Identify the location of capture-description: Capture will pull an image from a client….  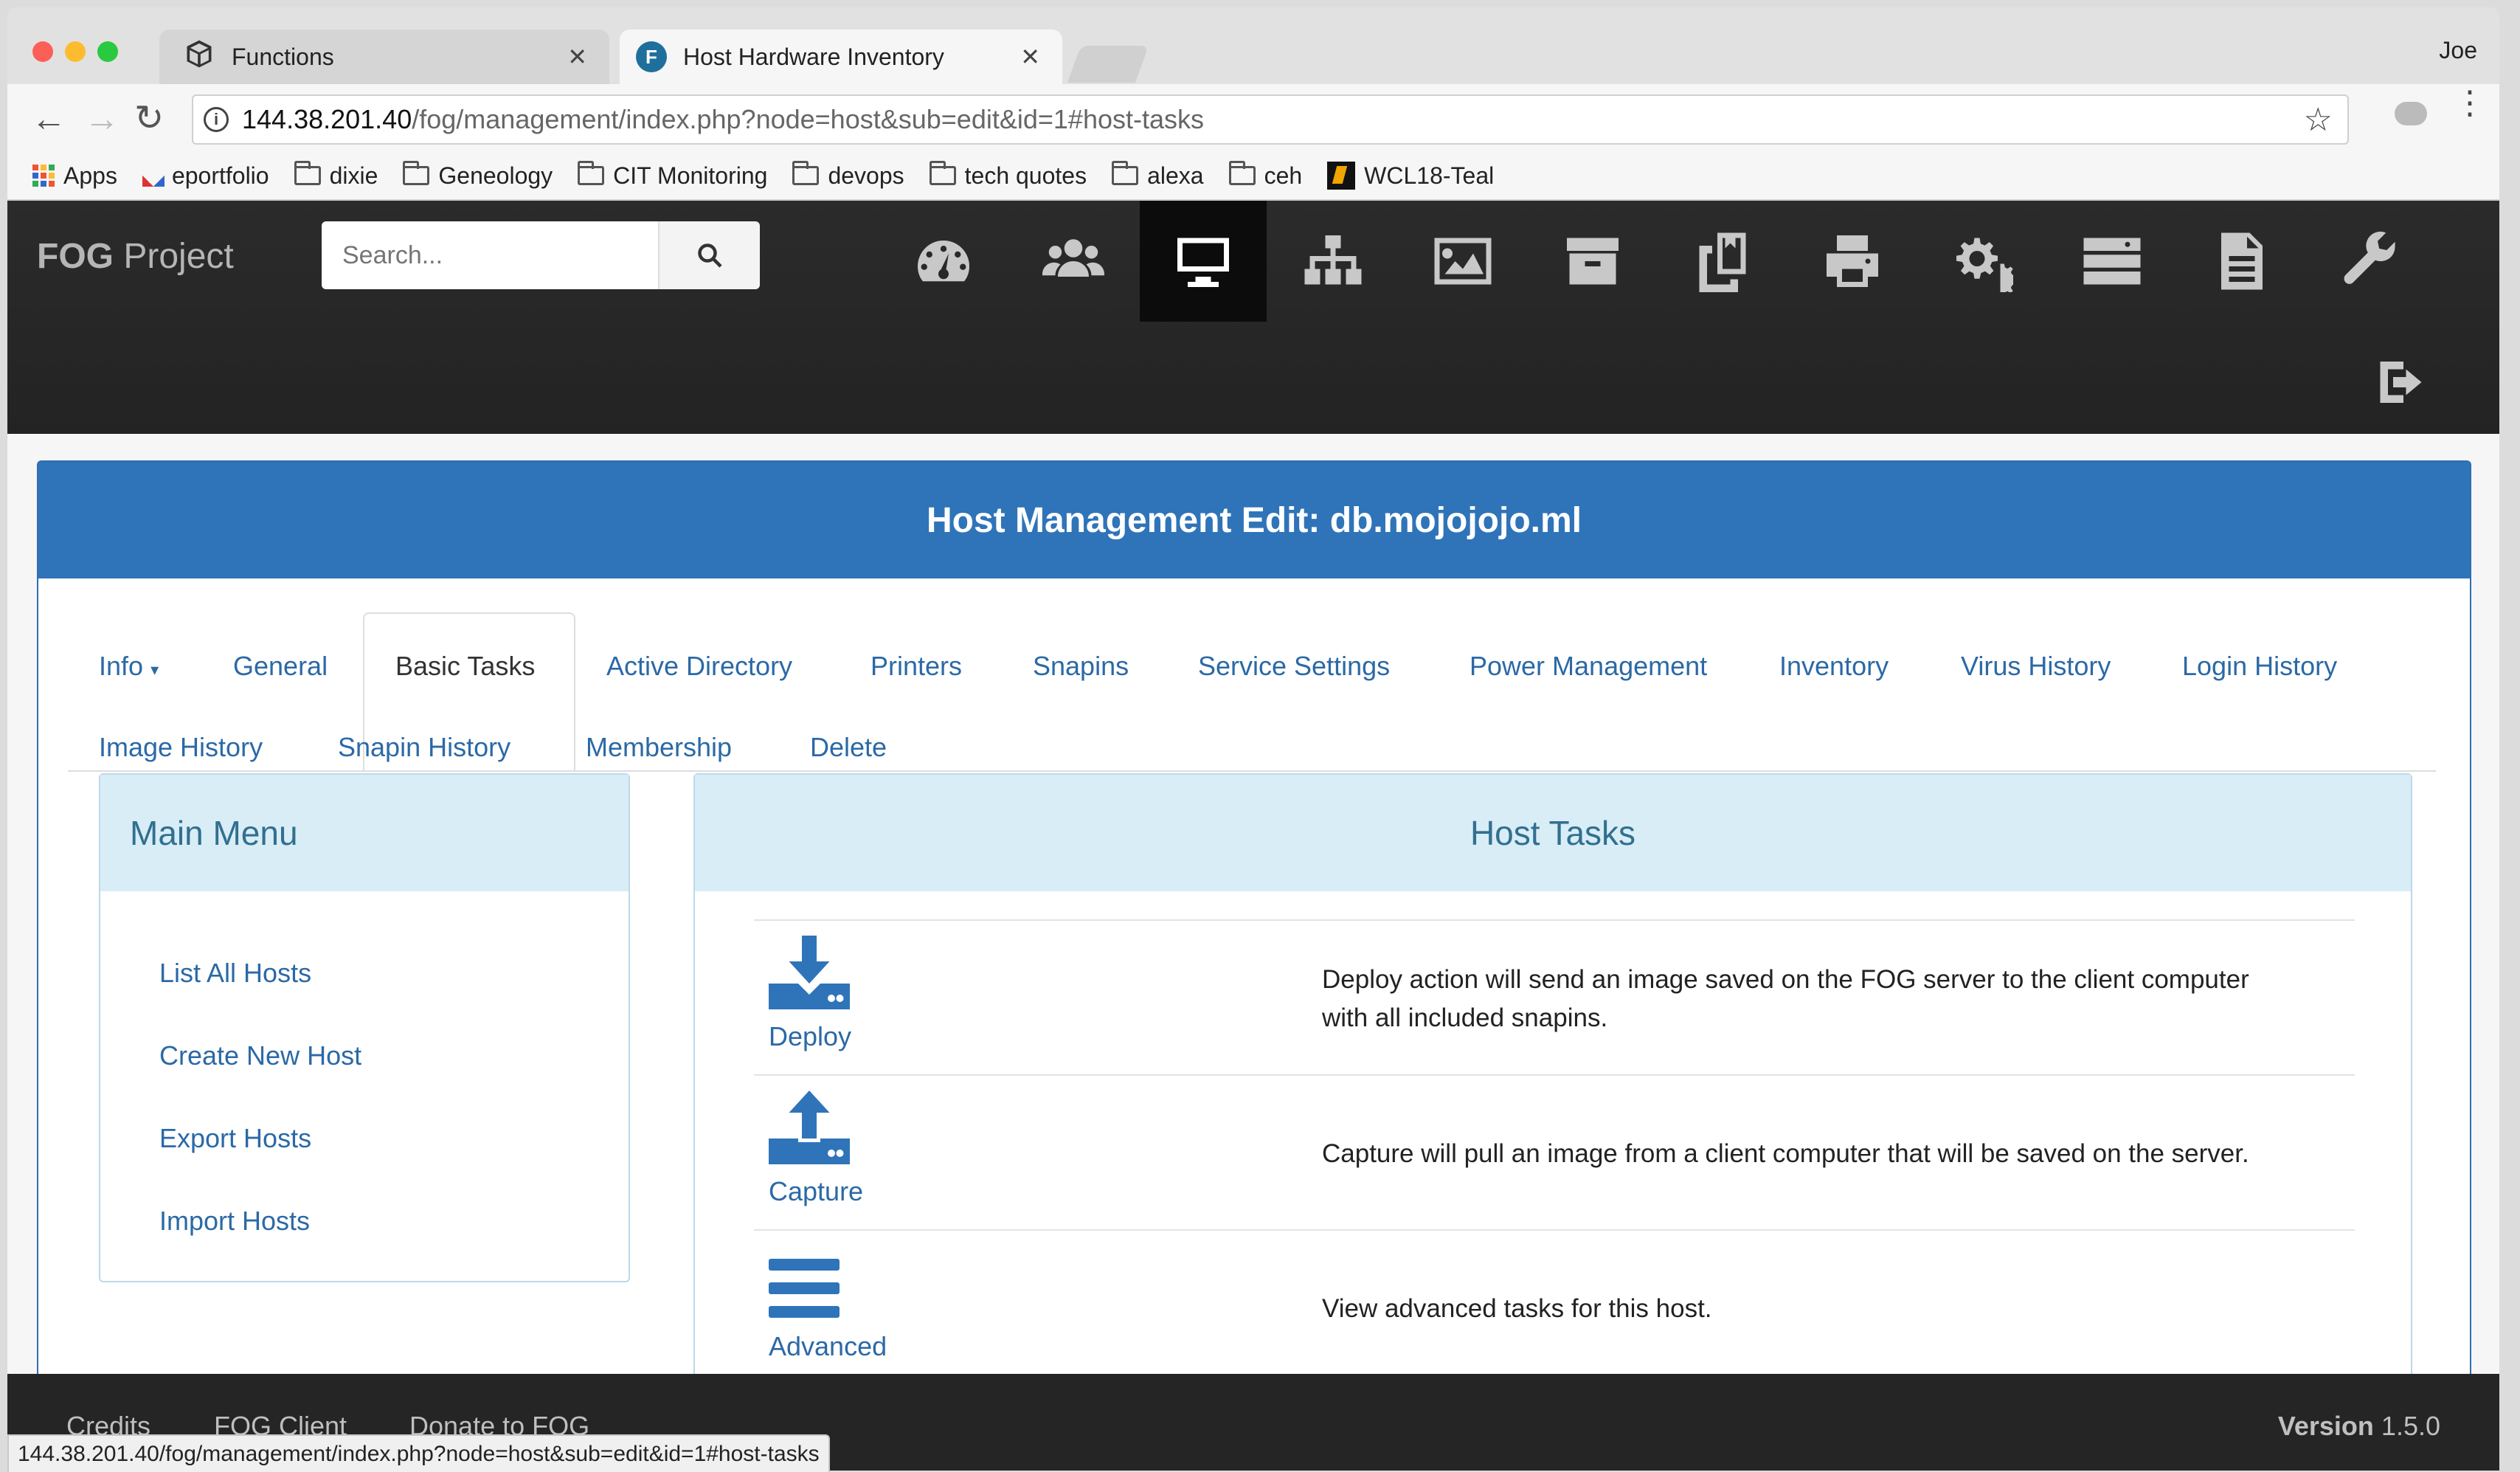
(1785, 1153).